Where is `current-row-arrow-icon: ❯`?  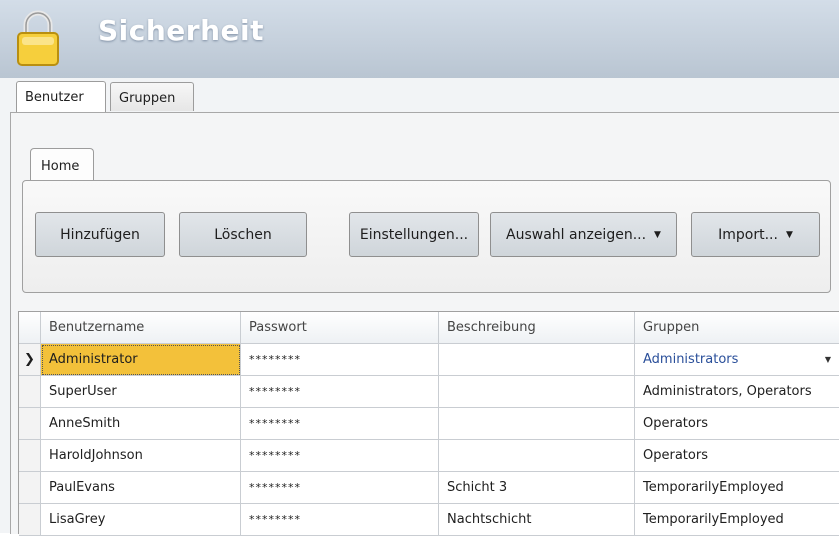 current-row-arrow-icon: ❯ is located at coordinates (30, 360).